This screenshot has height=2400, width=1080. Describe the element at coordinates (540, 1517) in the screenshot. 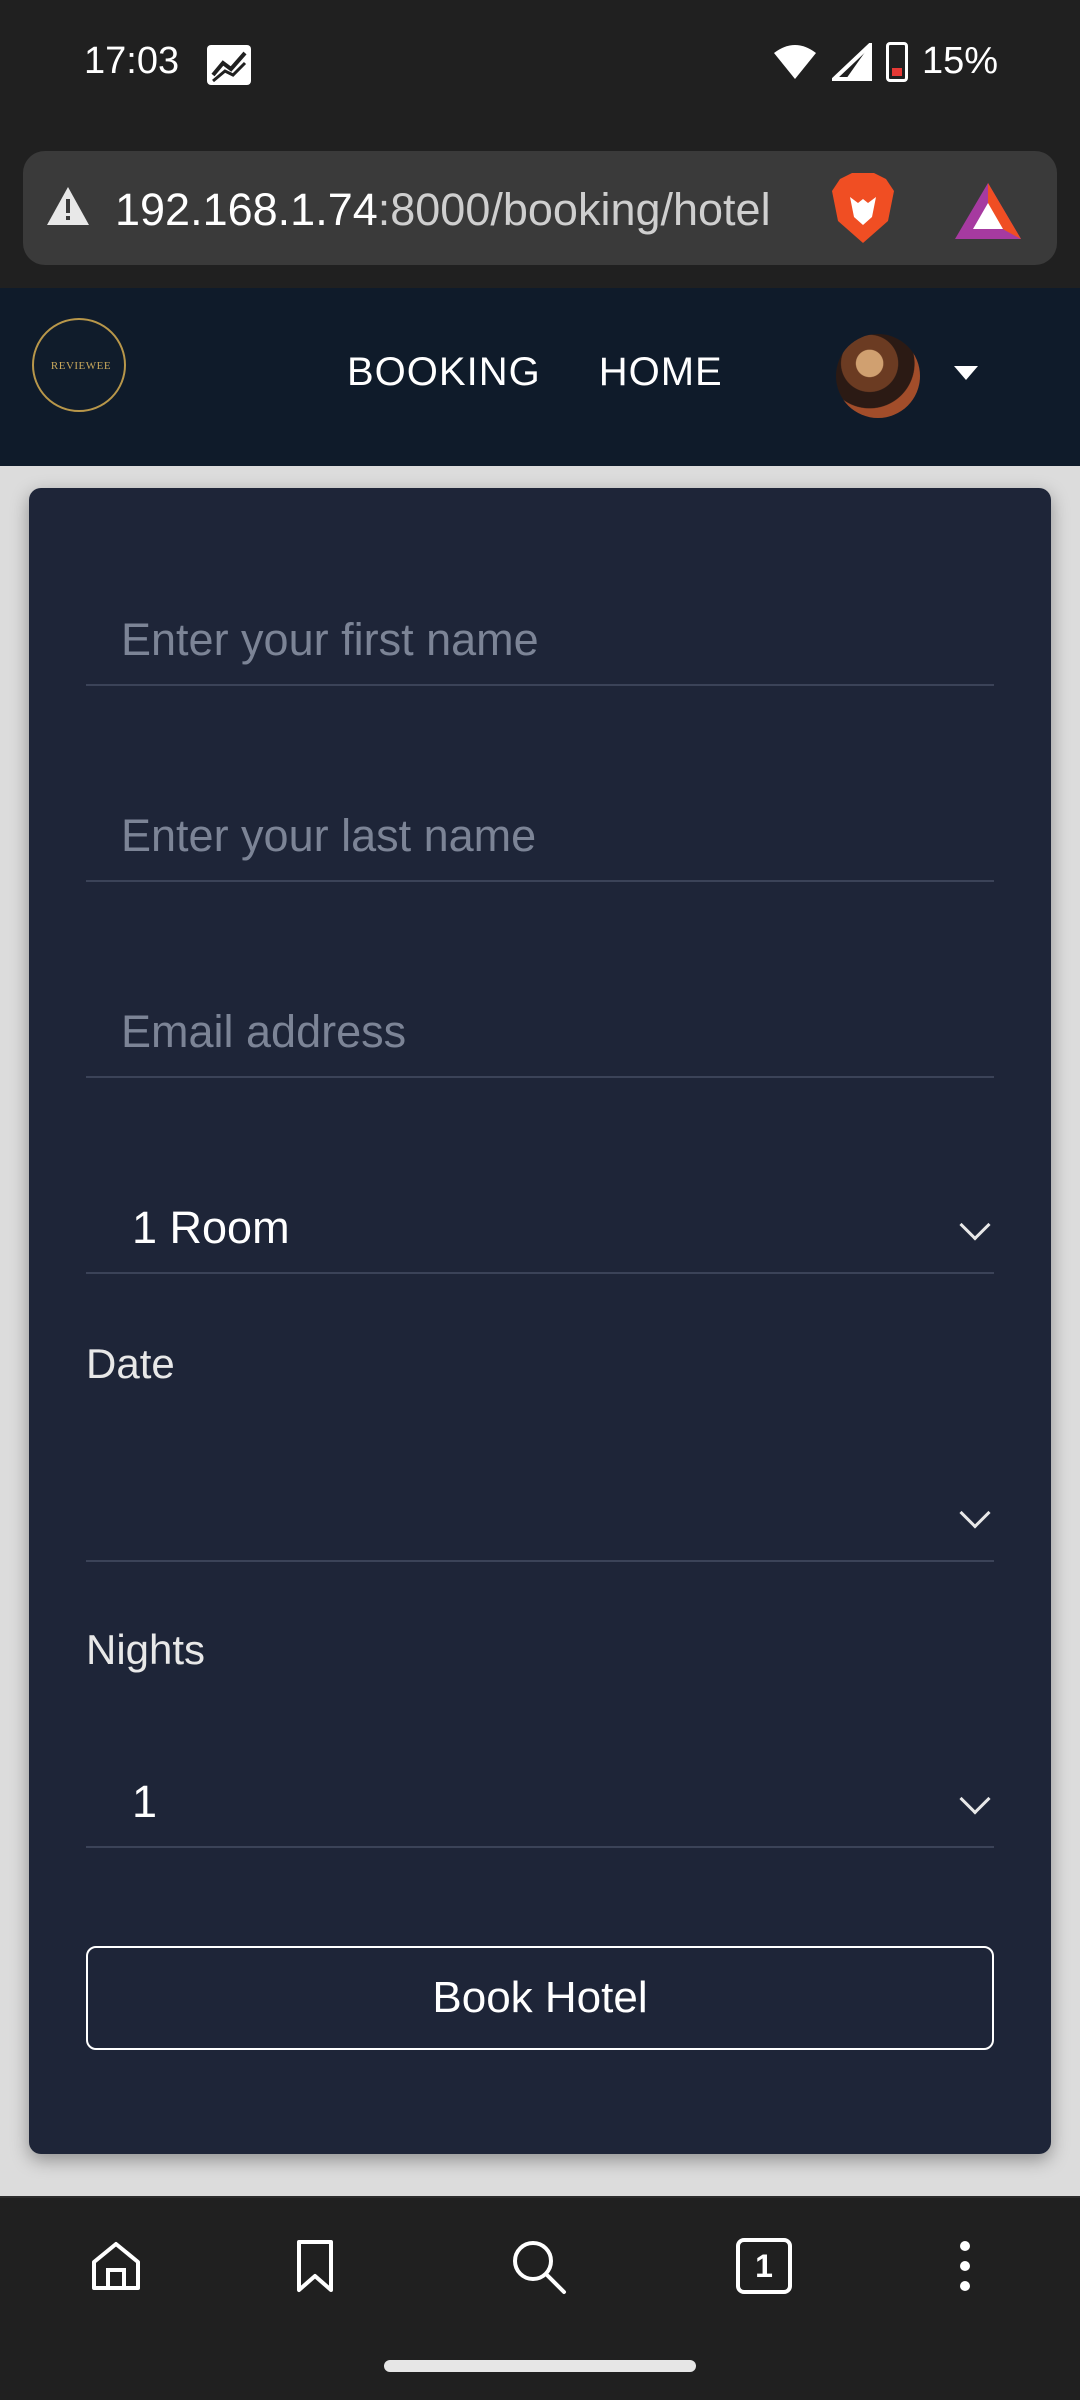

I see `date-select` at that location.